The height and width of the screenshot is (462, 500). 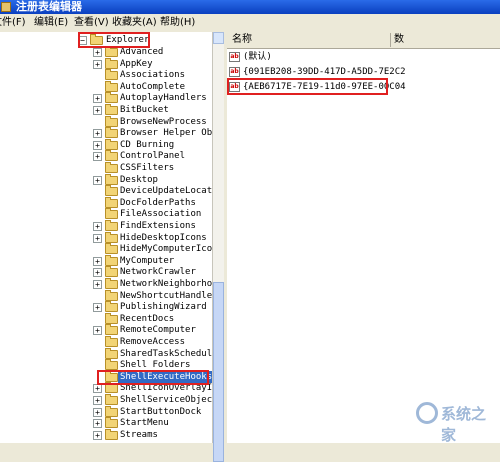 I want to click on string-value-icon: ab, so click(x=234, y=57).